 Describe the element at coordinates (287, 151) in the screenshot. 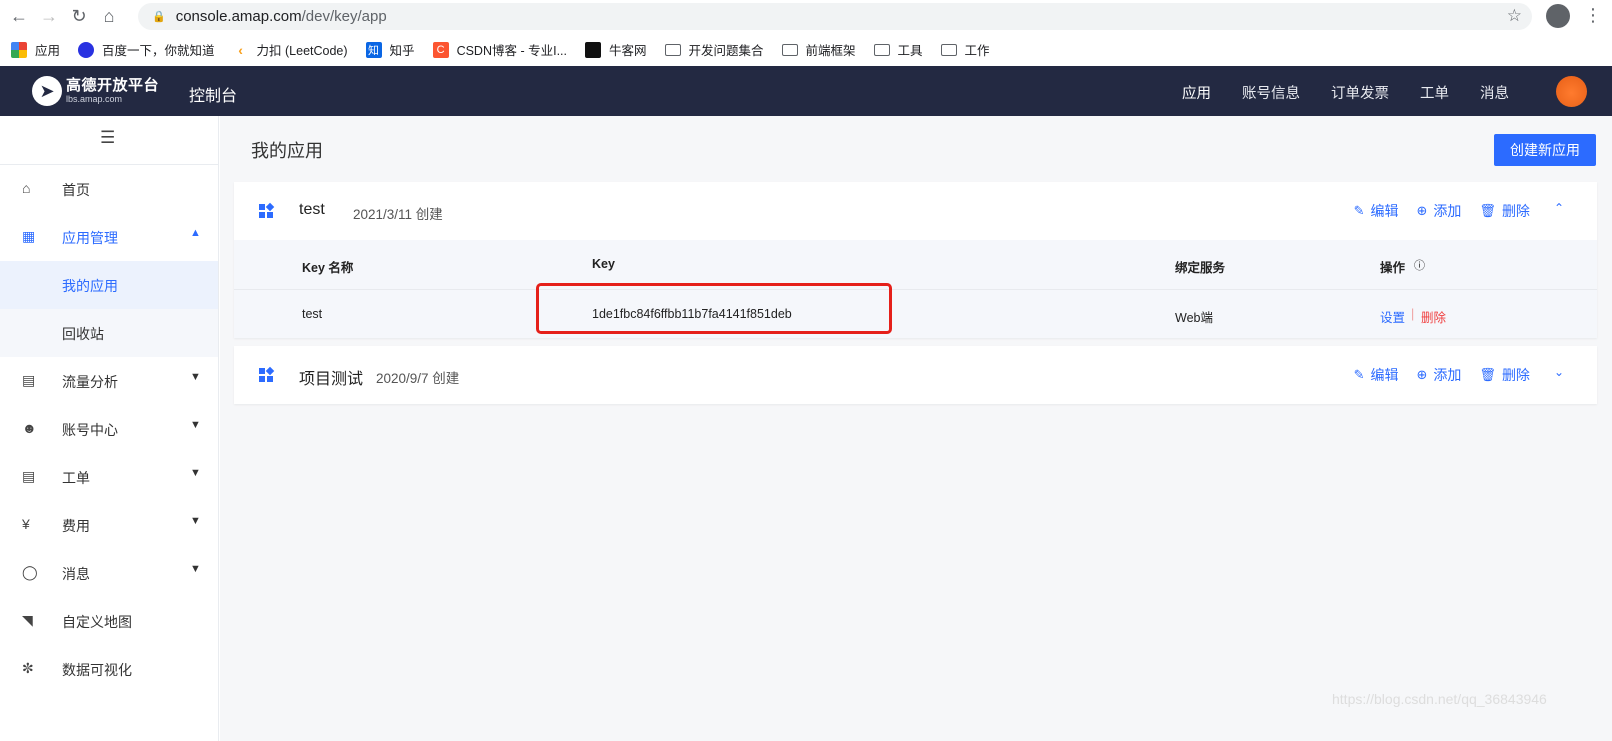

I see `page-title: 我的应用` at that location.